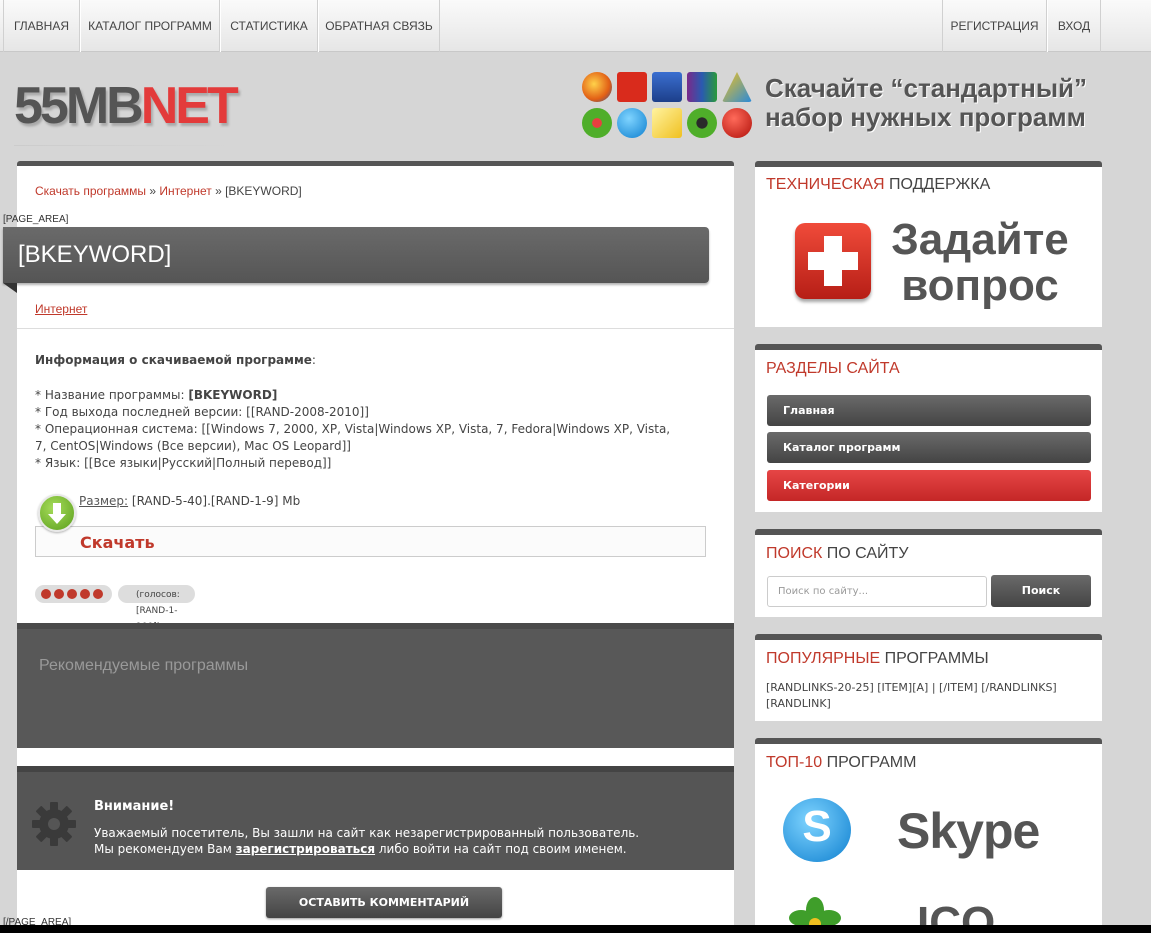 The height and width of the screenshot is (933, 1151). I want to click on save-disk-icon, so click(667, 87).